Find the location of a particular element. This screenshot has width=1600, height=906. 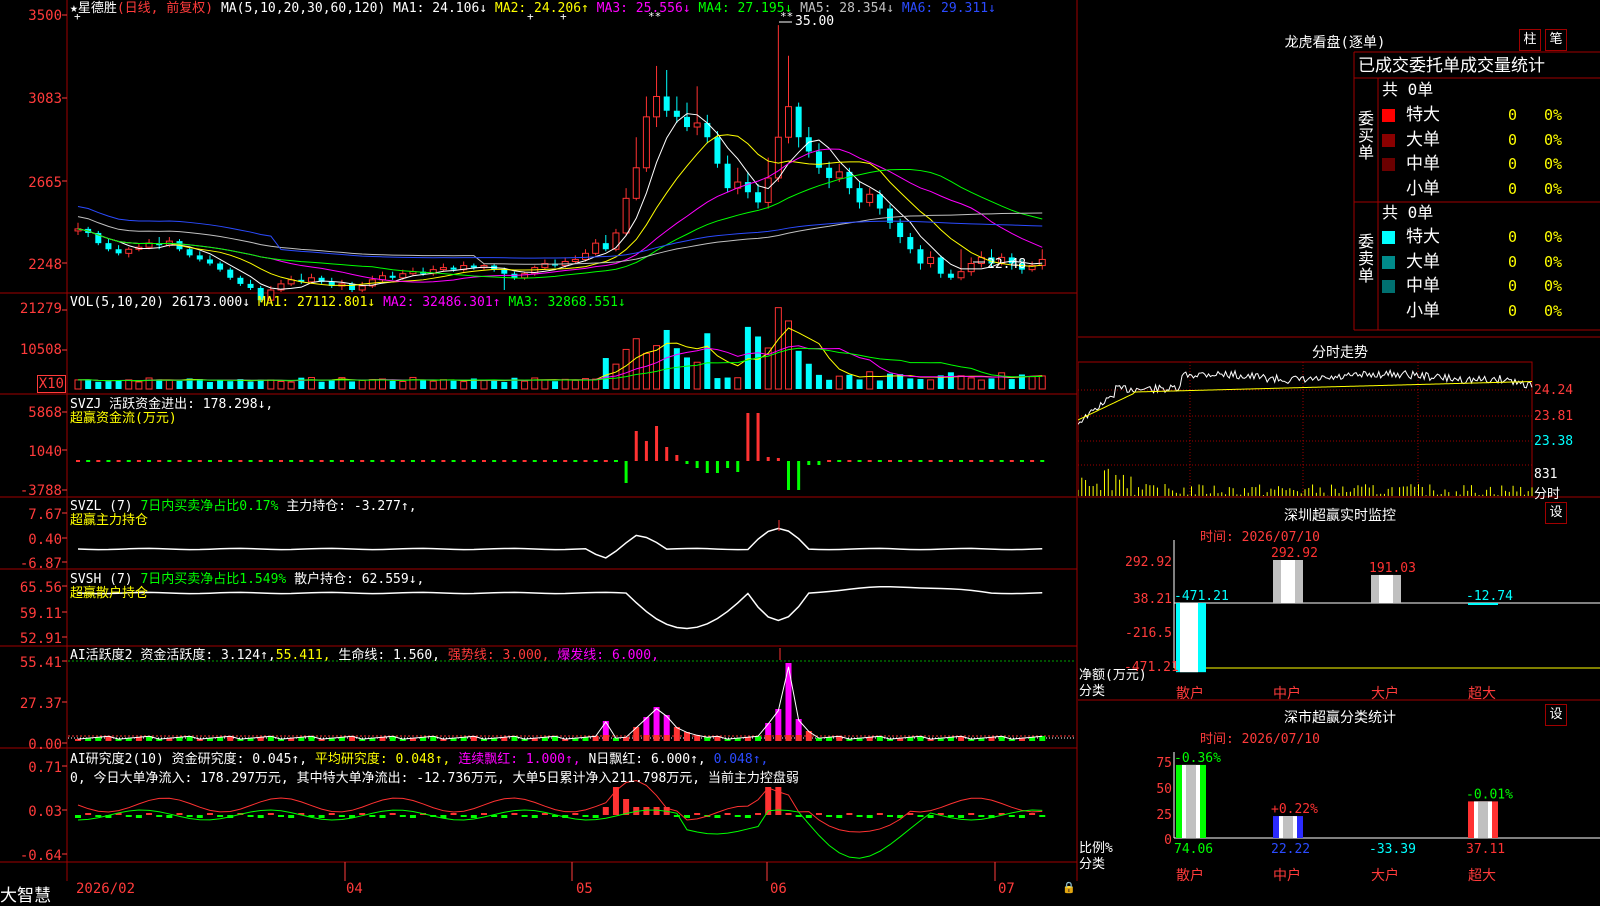

stock-title: ★星德胜 is located at coordinates (93, 8).